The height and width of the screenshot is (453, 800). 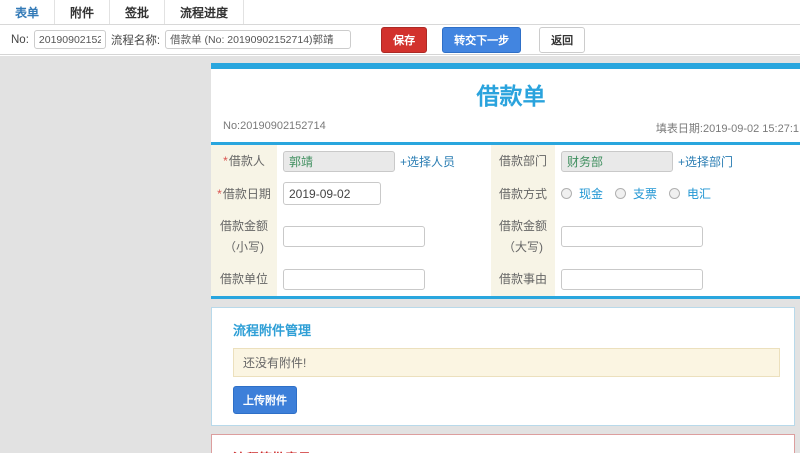 I want to click on radio-wire-label: 电汇, so click(x=699, y=193).